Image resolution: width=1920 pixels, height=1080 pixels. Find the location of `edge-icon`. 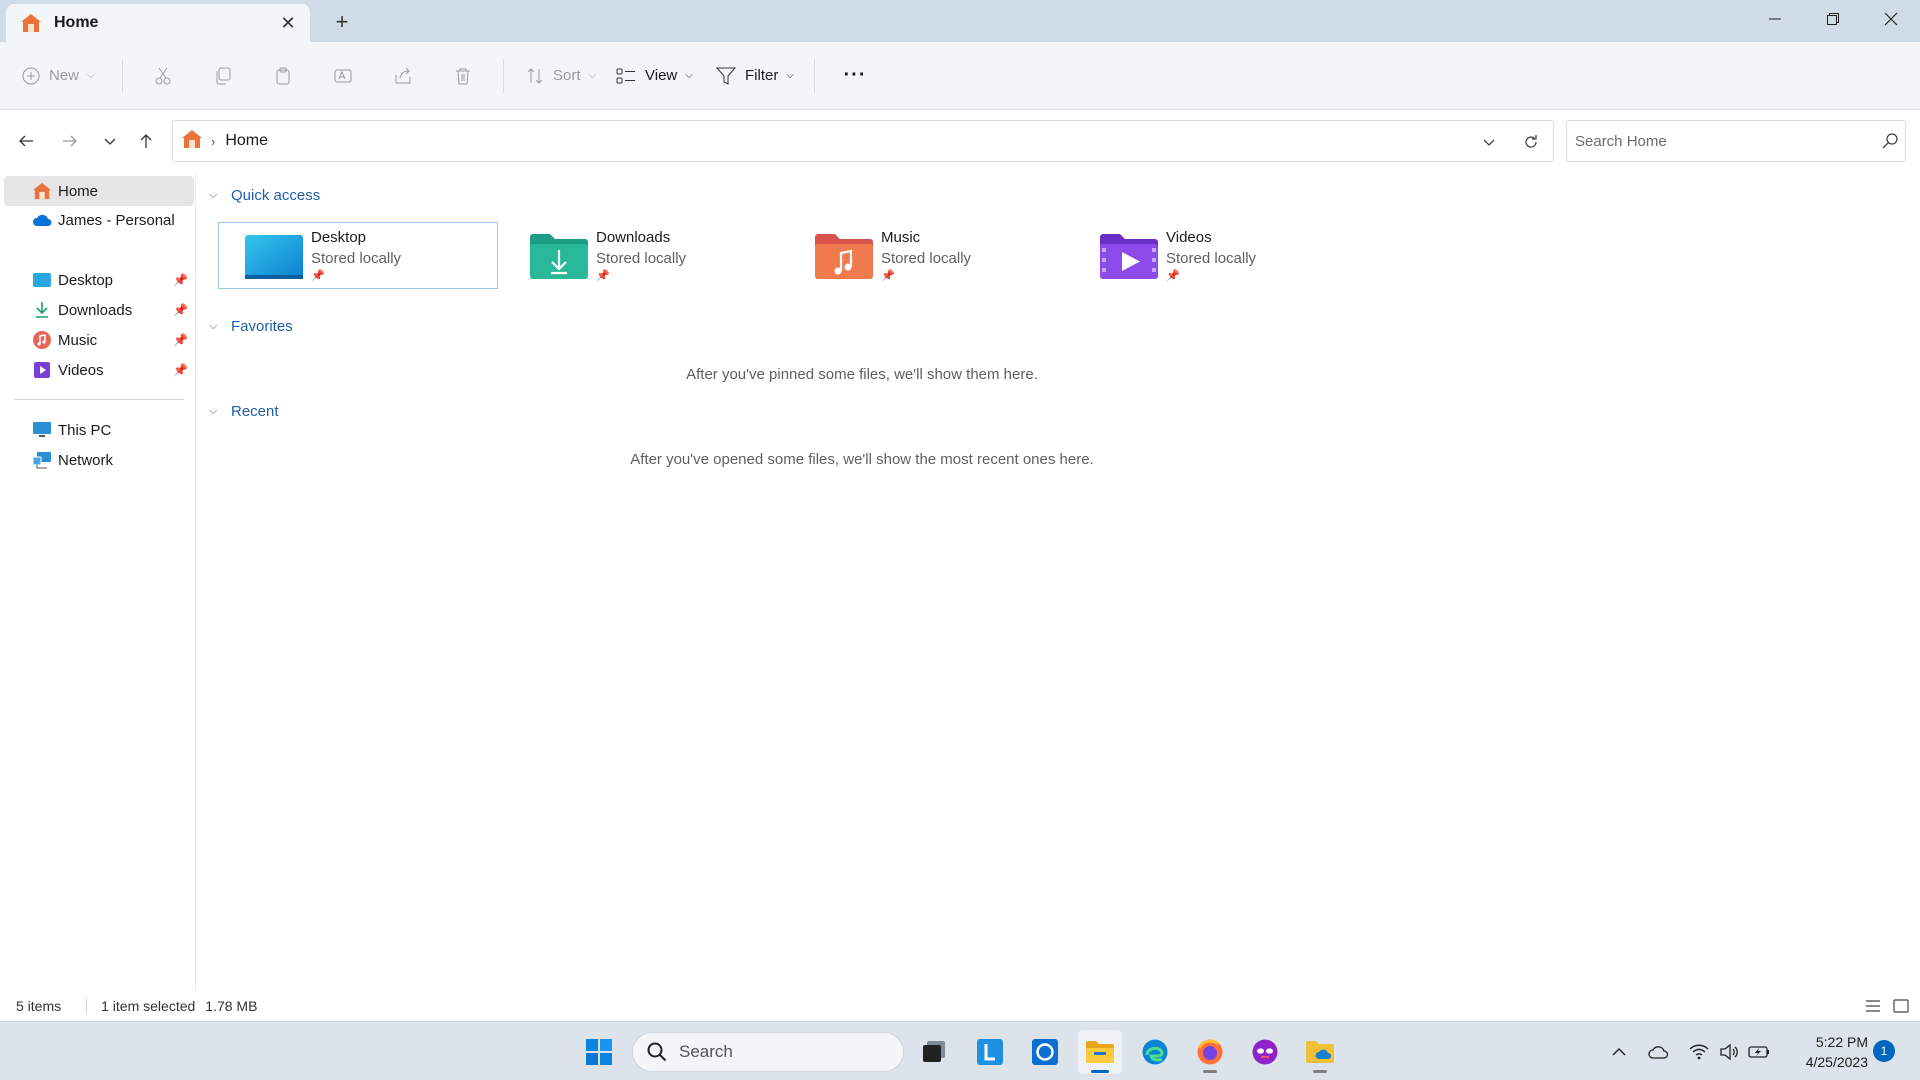

edge-icon is located at coordinates (1155, 1052).